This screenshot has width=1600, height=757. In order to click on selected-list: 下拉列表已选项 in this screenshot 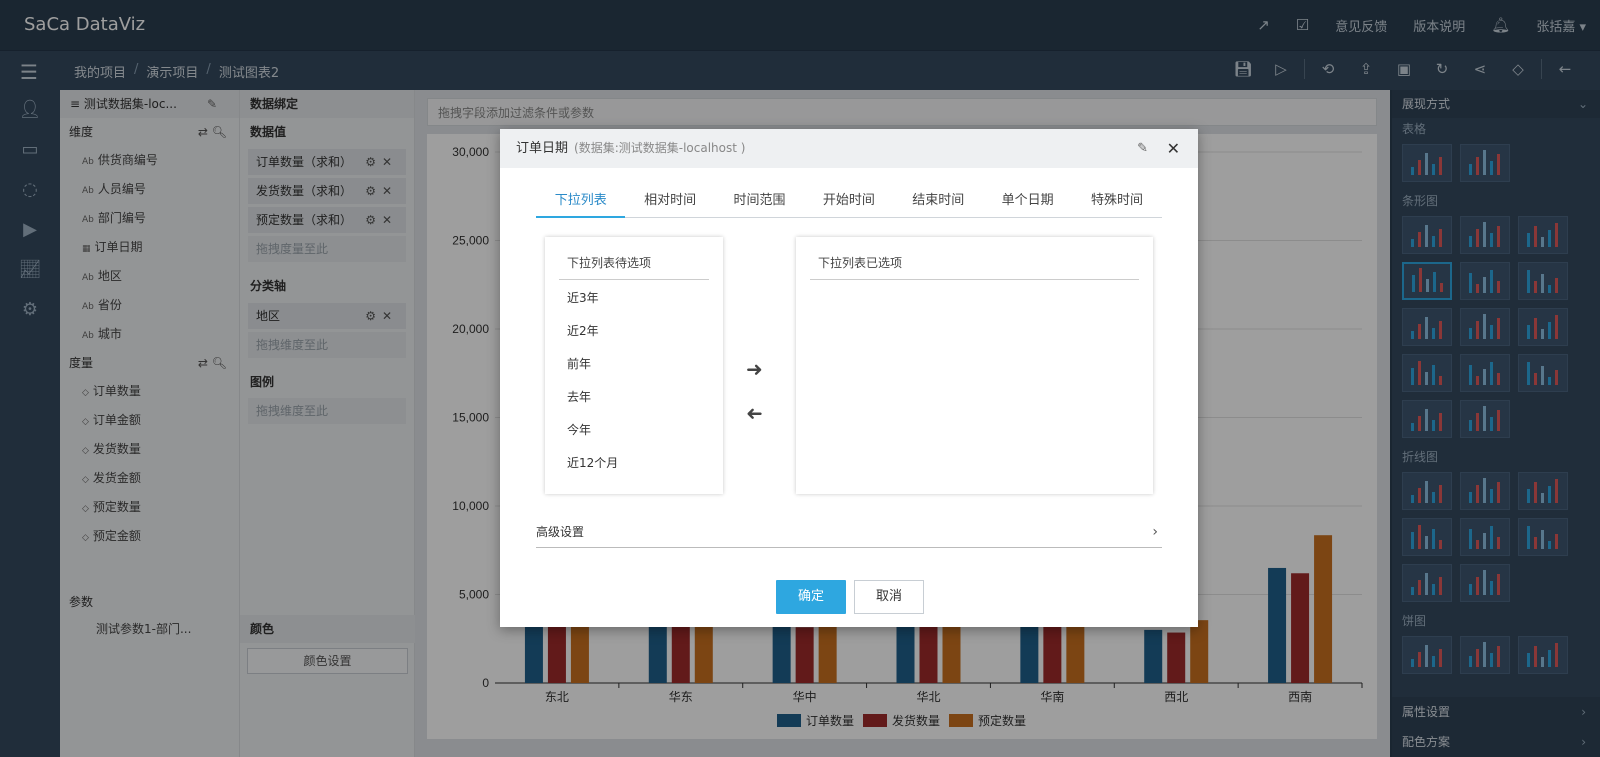, I will do `click(974, 365)`.